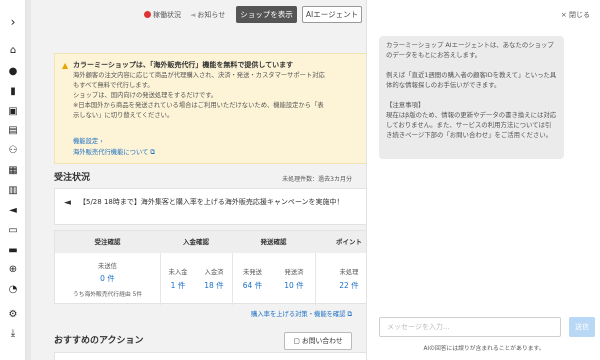  I want to click on shipped-count: 10 件, so click(294, 285).